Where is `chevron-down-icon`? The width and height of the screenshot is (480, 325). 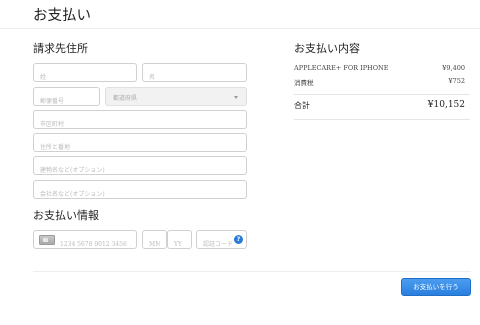
chevron-down-icon is located at coordinates (236, 97).